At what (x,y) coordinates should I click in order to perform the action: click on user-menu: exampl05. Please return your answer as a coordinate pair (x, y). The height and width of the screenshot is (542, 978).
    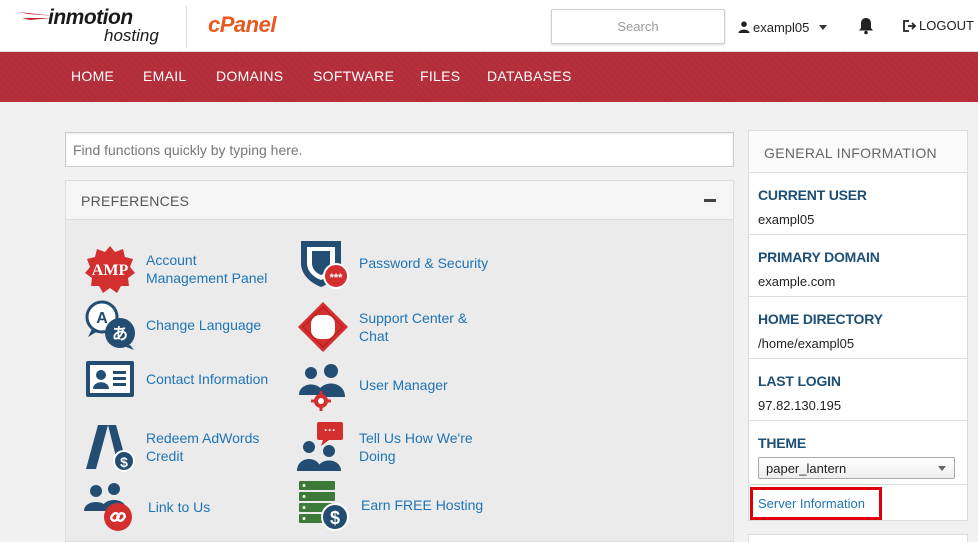
    Looking at the image, I should click on (783, 27).